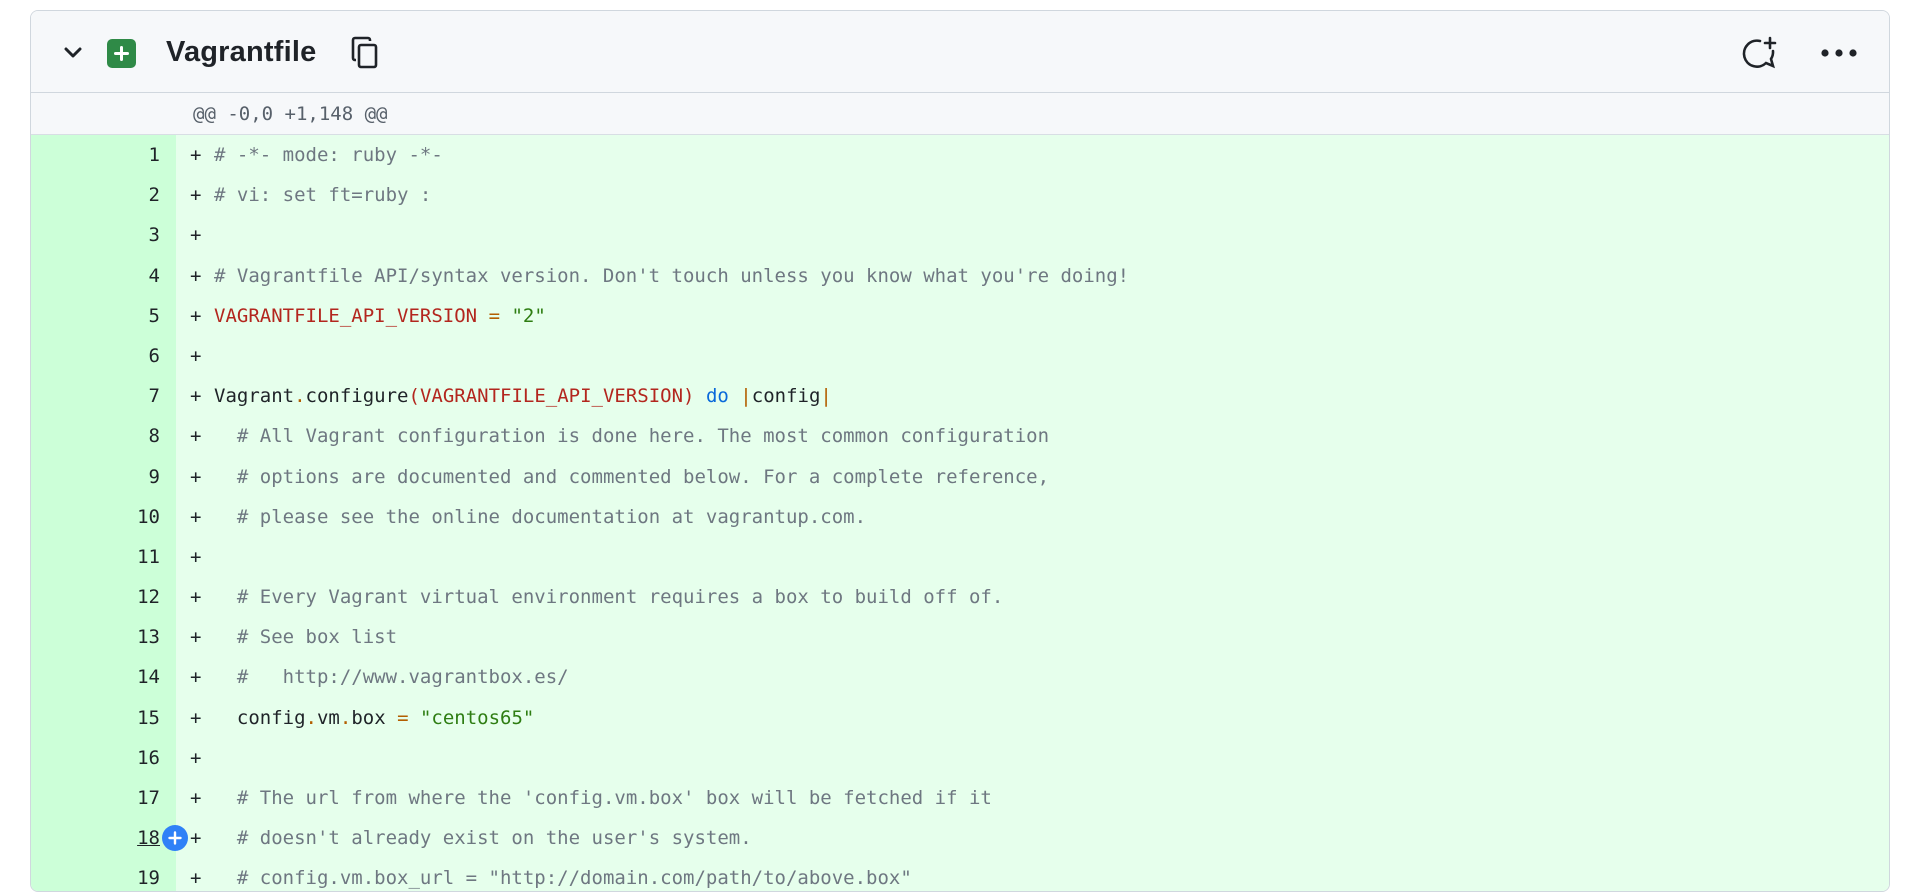 The height and width of the screenshot is (892, 1922). Describe the element at coordinates (103, 597) in the screenshot. I see `line-number: 12` at that location.